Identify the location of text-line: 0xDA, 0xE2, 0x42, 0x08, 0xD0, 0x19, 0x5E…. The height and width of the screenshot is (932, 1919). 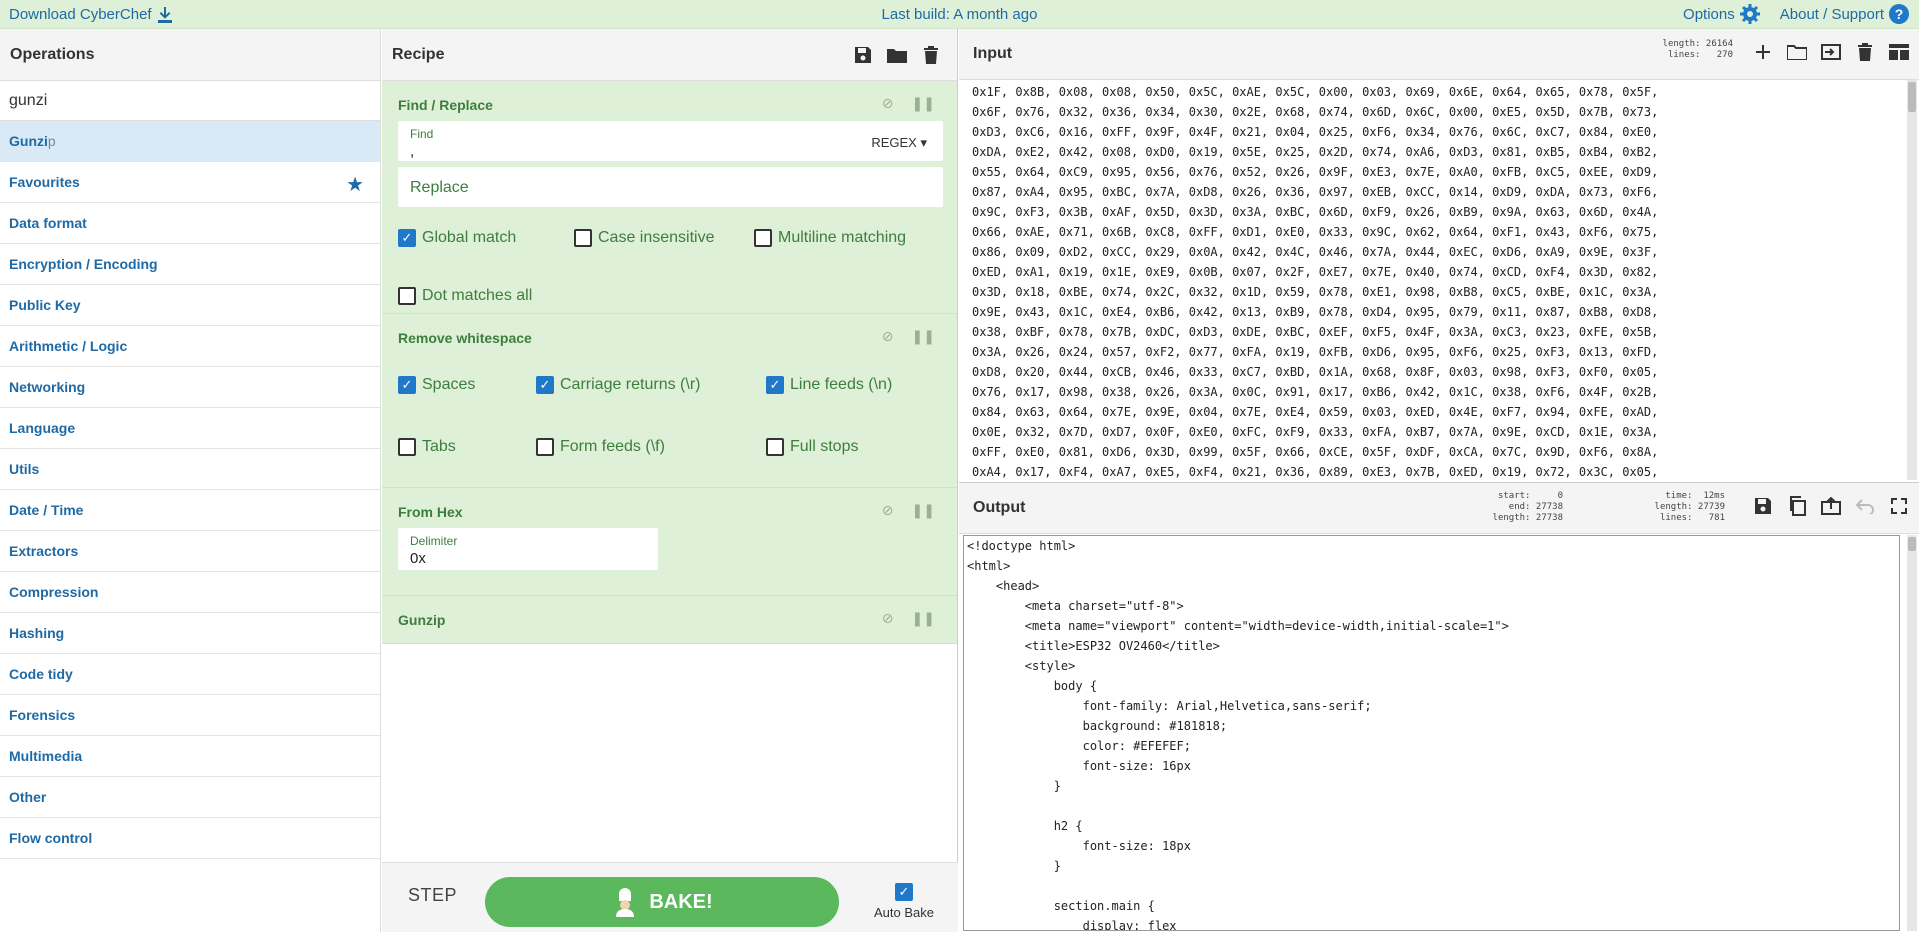
(1315, 152).